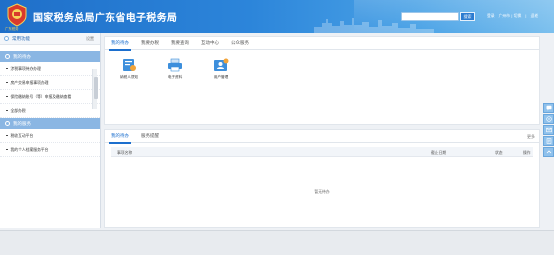 The height and width of the screenshot is (255, 554). What do you see at coordinates (277, 16) in the screenshot?
I see `top-banner: 广东税务 国家税务总局广东省电子税务局 搜索 登录 广州市 | 切换 | 适老` at bounding box center [277, 16].